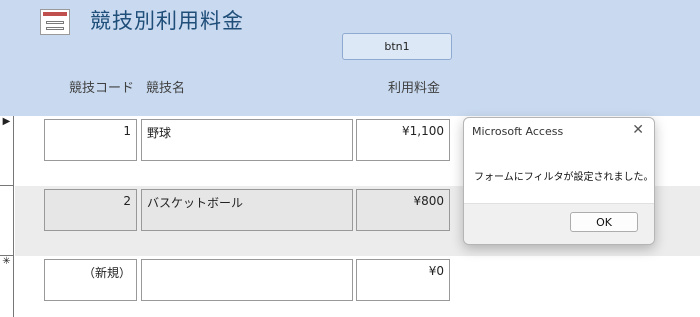  I want to click on name-field: バスケットボール, so click(247, 210).